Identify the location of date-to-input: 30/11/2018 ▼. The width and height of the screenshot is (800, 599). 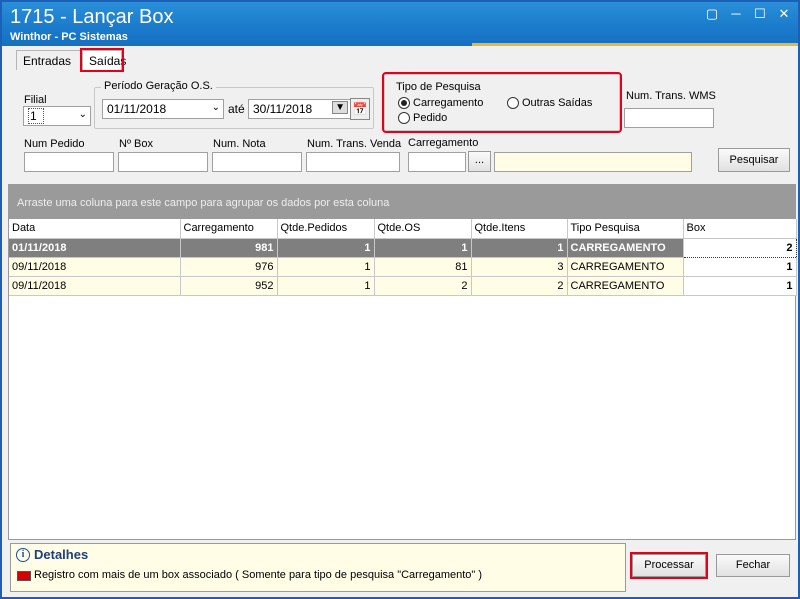
(300, 109).